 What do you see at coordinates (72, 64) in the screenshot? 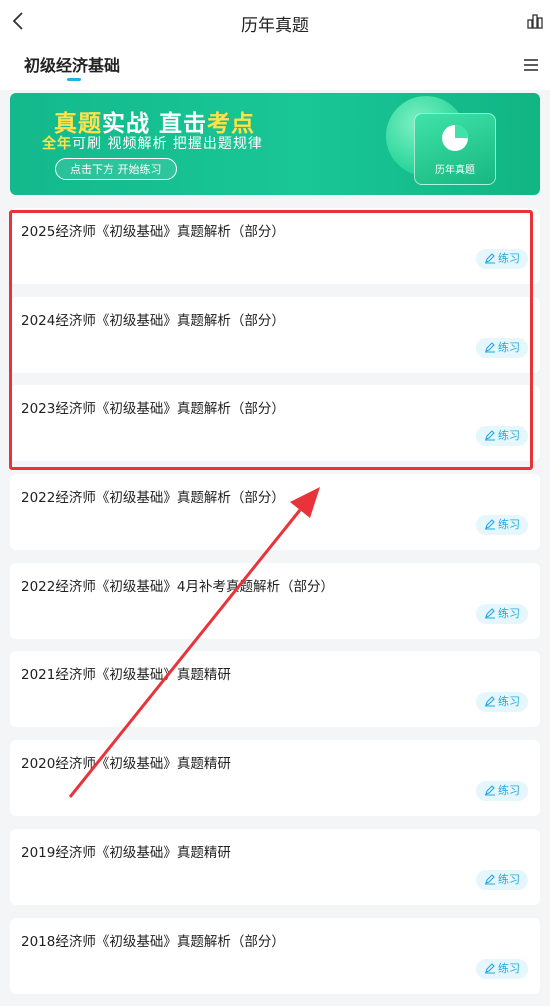
I see `tab-primary-economics: 初级经济基础` at bounding box center [72, 64].